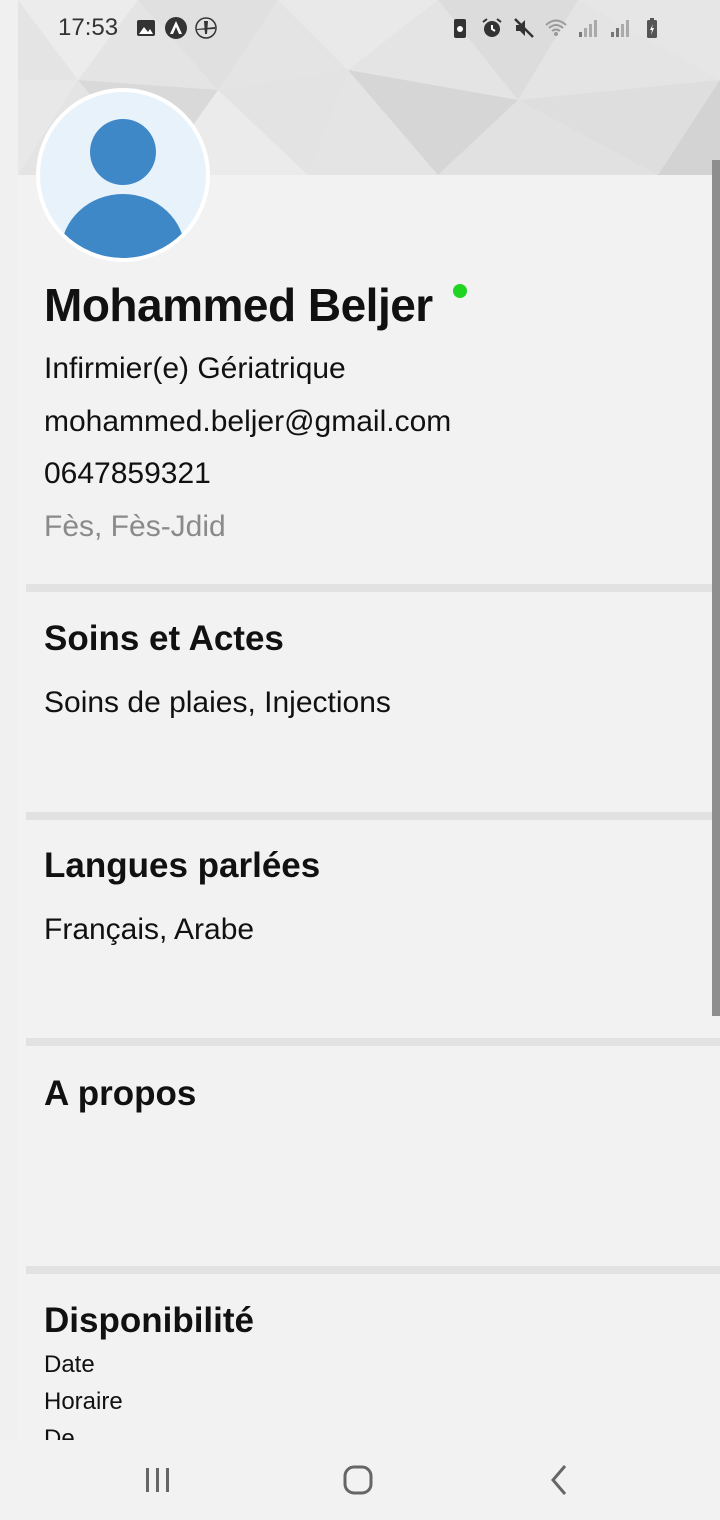  Describe the element at coordinates (176, 28) in the screenshot. I see `app-logo-icon` at that location.